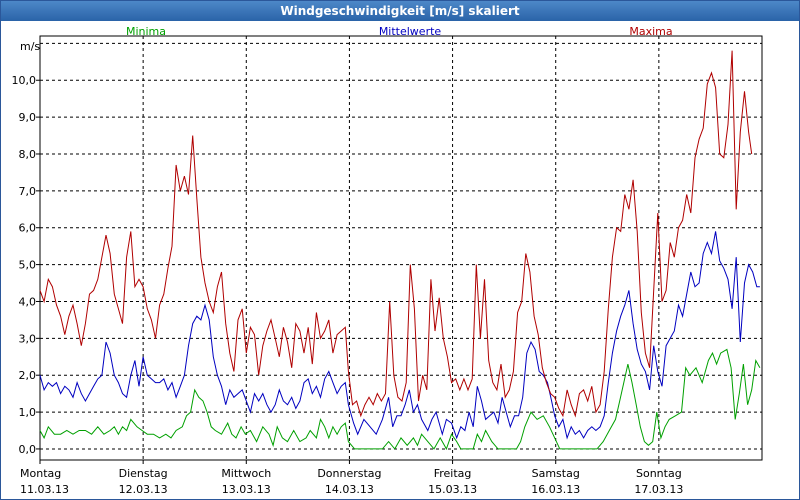 The width and height of the screenshot is (800, 500). What do you see at coordinates (24, 80) in the screenshot?
I see `y-tick-label: 10,0` at bounding box center [24, 80].